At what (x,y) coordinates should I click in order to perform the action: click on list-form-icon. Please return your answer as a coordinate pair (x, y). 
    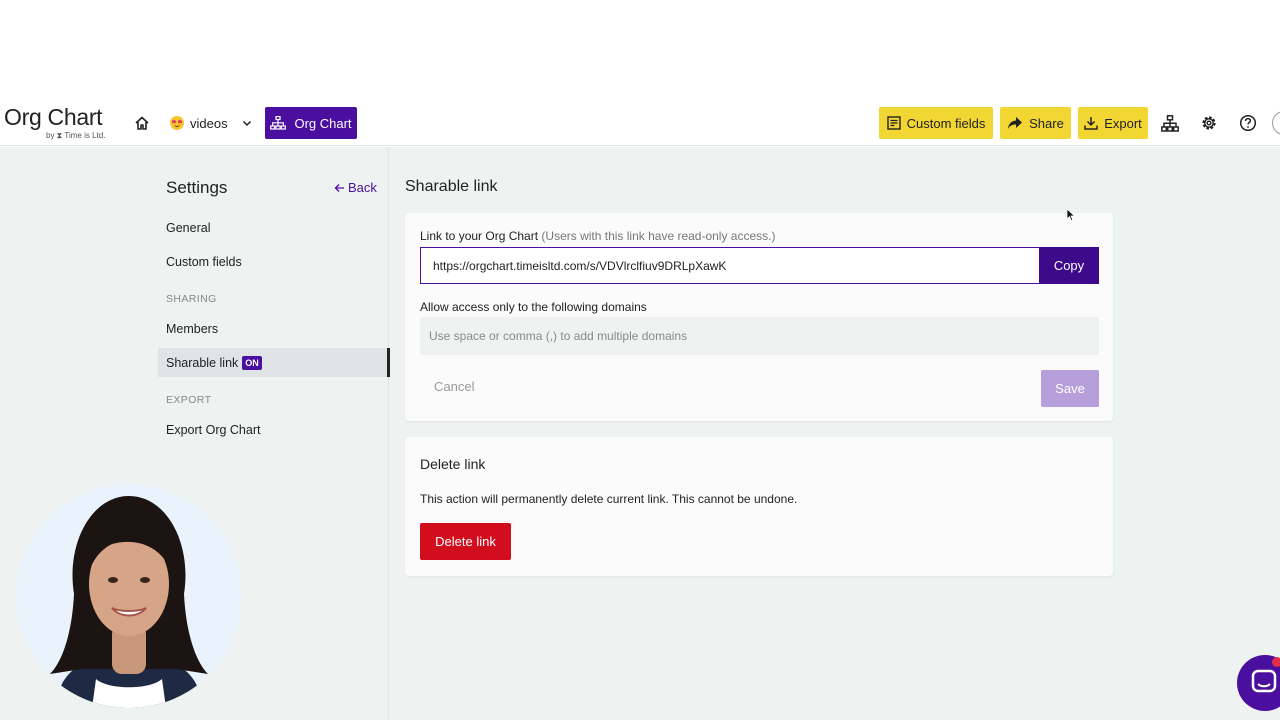
    Looking at the image, I should click on (893, 123).